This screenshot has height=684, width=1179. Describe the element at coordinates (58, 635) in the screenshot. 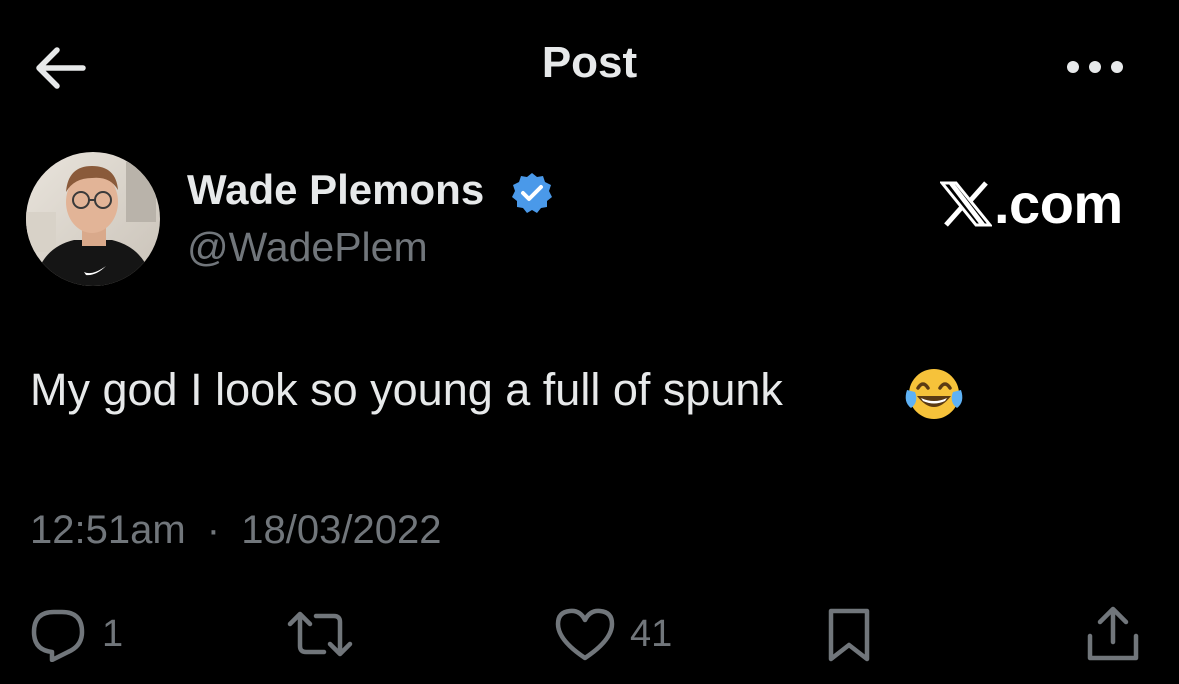

I see `reply-icon` at that location.